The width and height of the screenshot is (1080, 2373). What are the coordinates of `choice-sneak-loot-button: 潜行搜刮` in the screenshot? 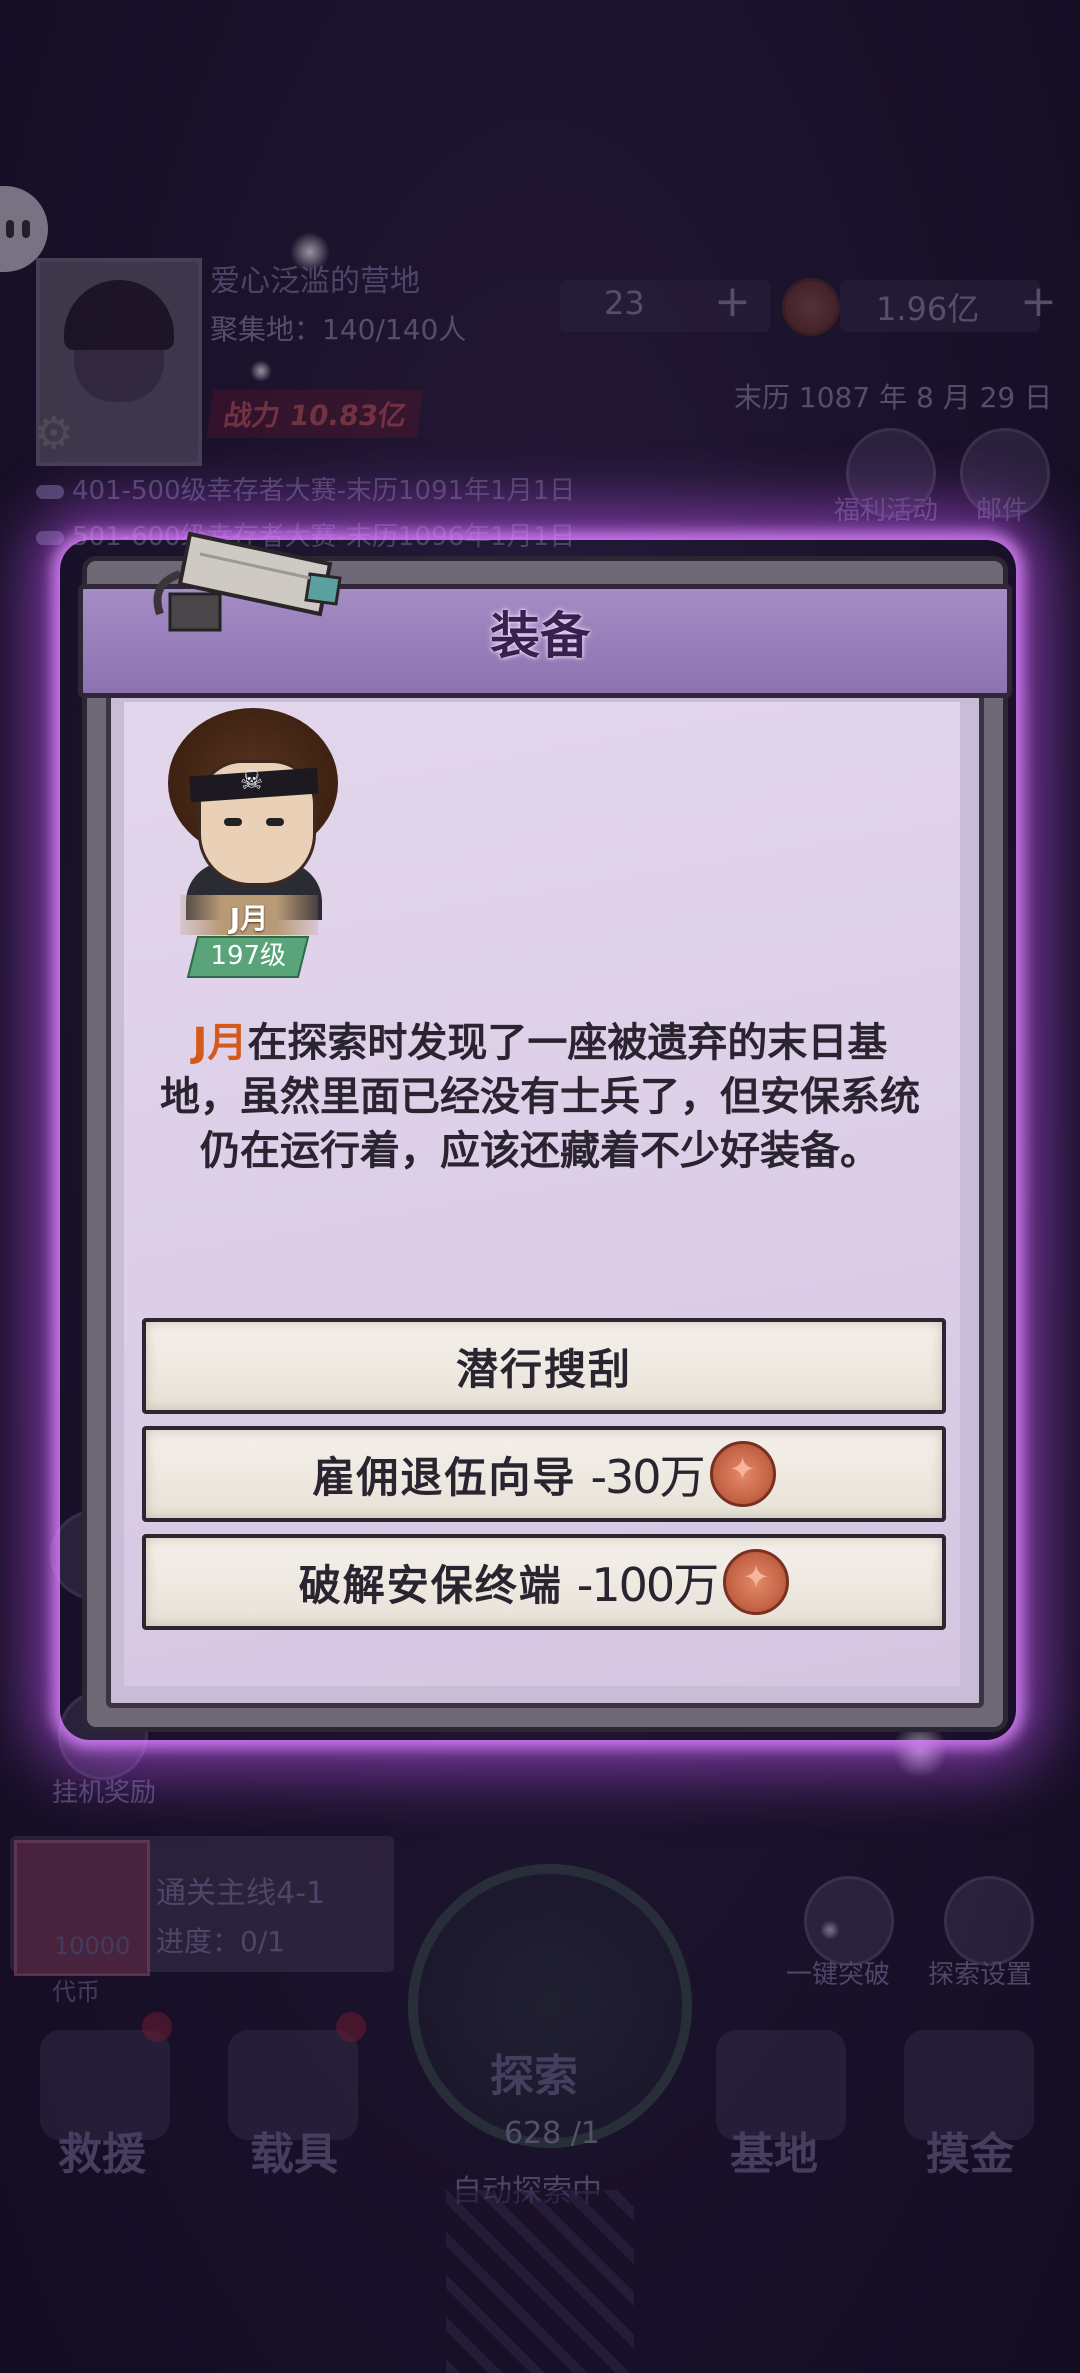 It's located at (544, 1366).